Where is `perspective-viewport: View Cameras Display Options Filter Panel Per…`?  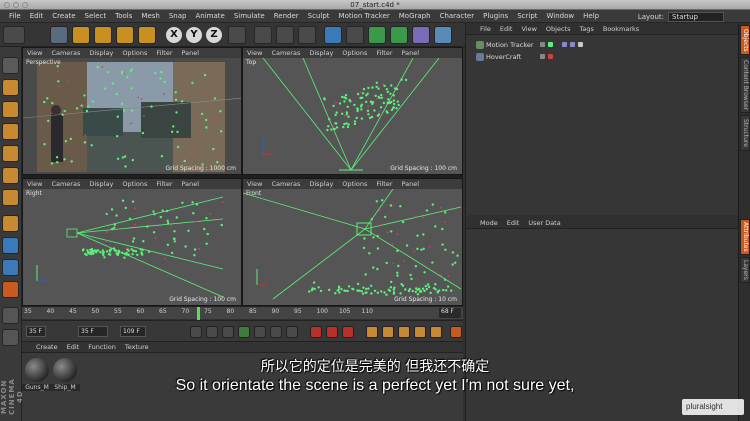 perspective-viewport: View Cameras Display Options Filter Panel Per… is located at coordinates (132, 111).